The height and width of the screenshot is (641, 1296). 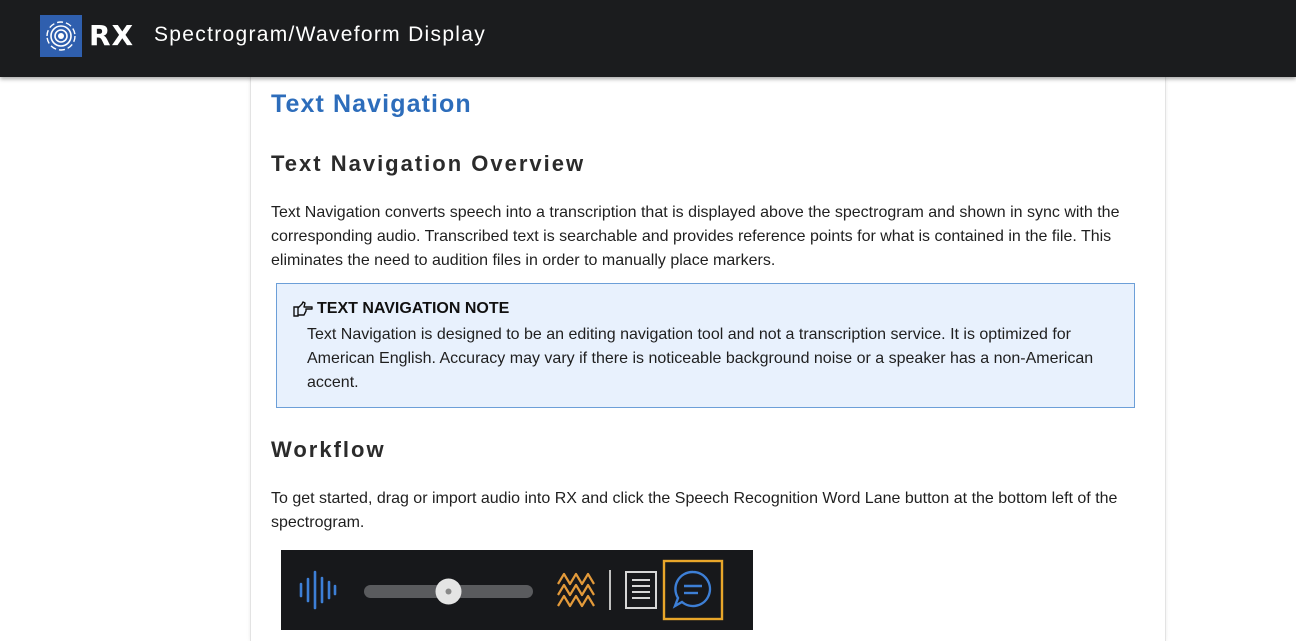 I want to click on overview-heading: Text Navigation Overview, so click(x=428, y=163).